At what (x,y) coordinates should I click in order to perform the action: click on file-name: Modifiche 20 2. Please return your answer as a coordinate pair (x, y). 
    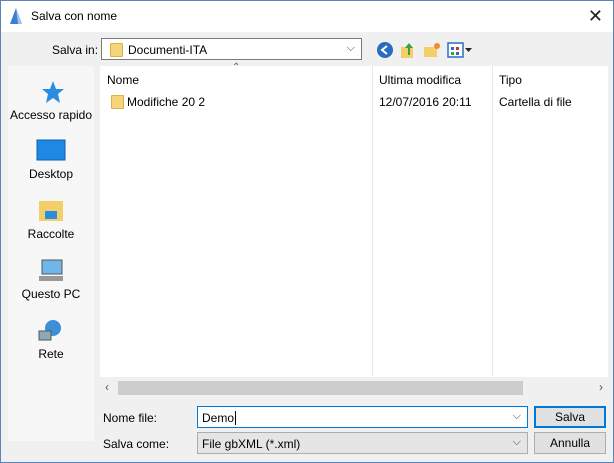
    Looking at the image, I should click on (166, 102).